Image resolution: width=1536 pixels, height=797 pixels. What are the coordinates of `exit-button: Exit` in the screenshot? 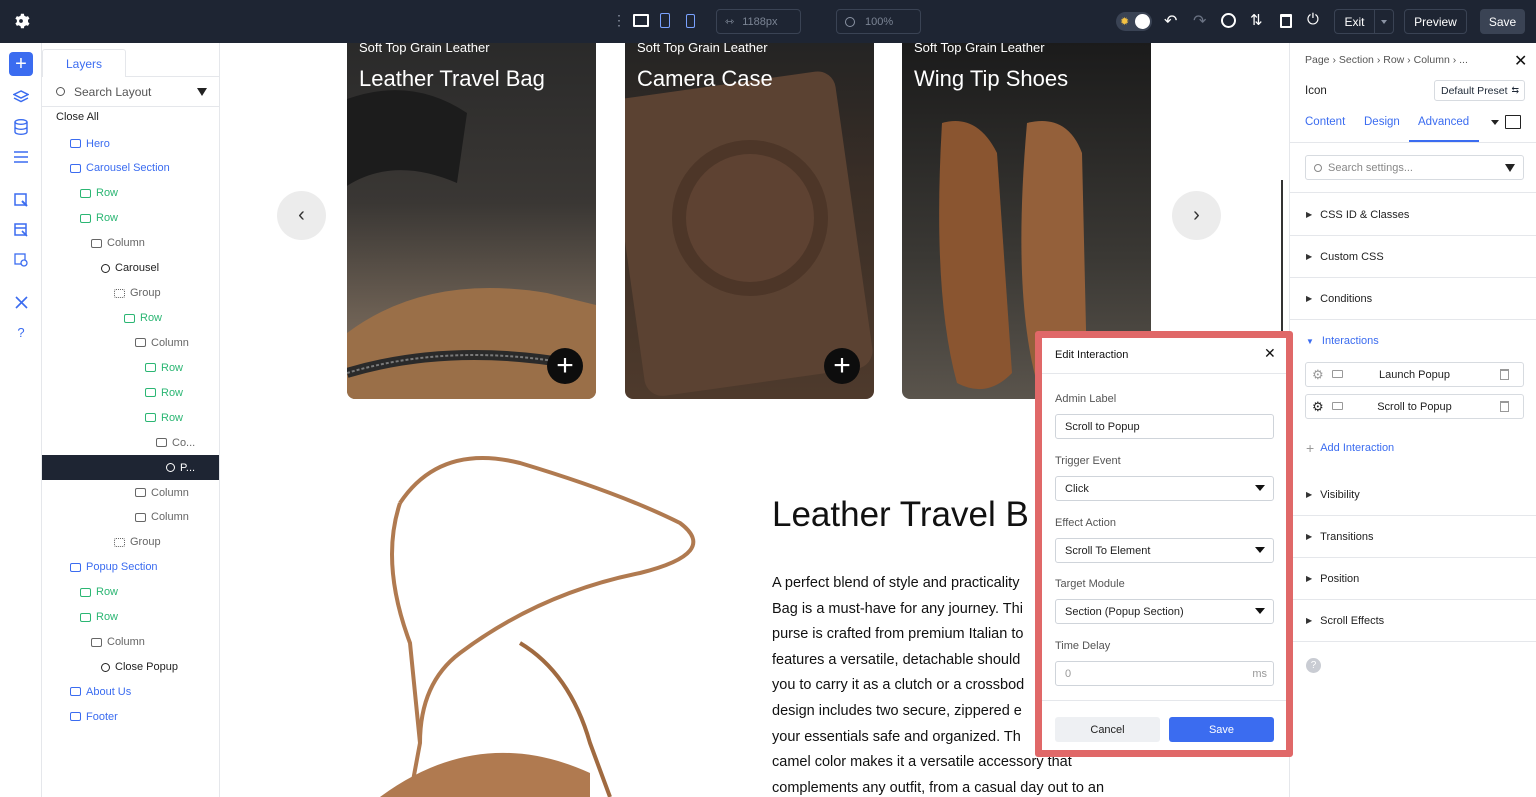 It's located at (1354, 21).